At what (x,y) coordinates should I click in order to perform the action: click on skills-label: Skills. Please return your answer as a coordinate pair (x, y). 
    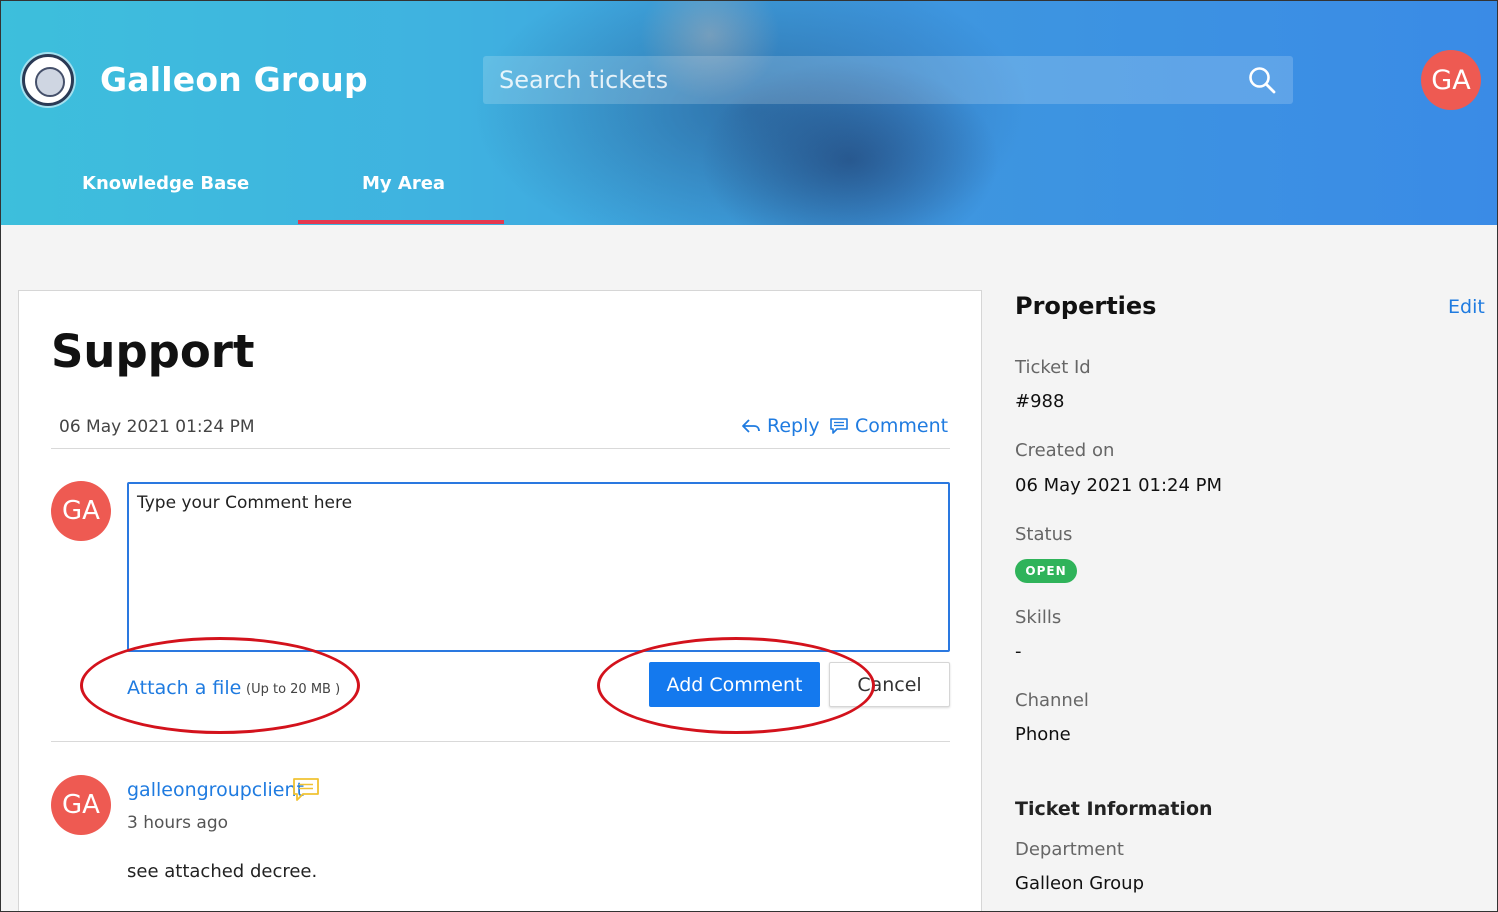
    Looking at the image, I should click on (1038, 617).